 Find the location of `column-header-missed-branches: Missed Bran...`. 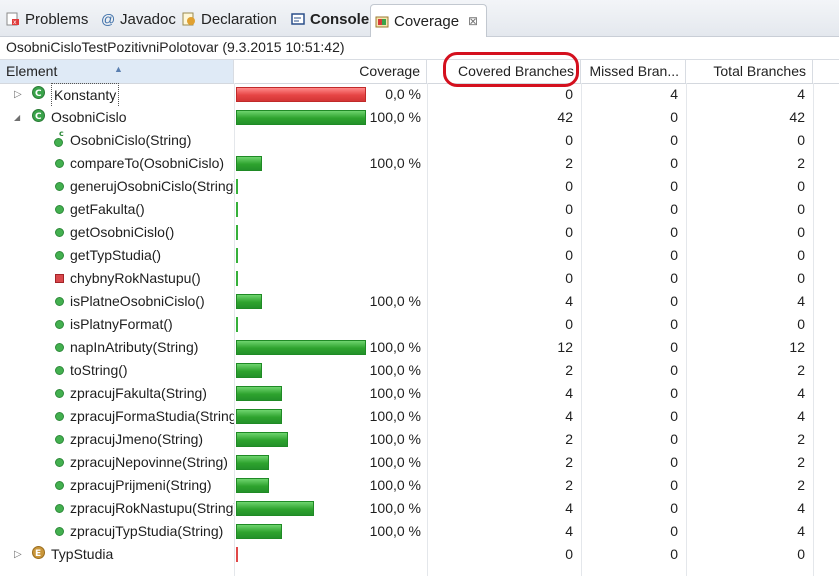

column-header-missed-branches: Missed Bran... is located at coordinates (633, 71).